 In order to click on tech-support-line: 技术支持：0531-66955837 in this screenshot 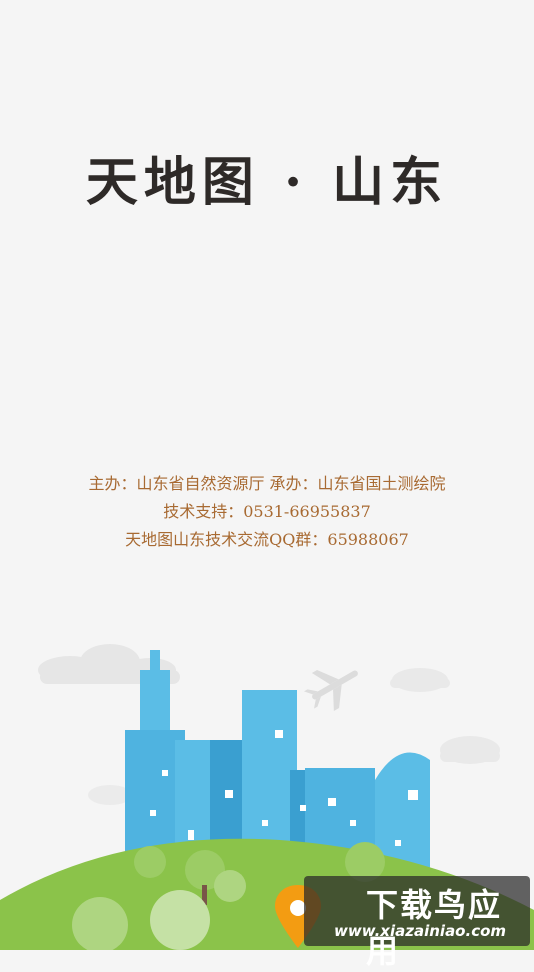, I will do `click(267, 511)`.